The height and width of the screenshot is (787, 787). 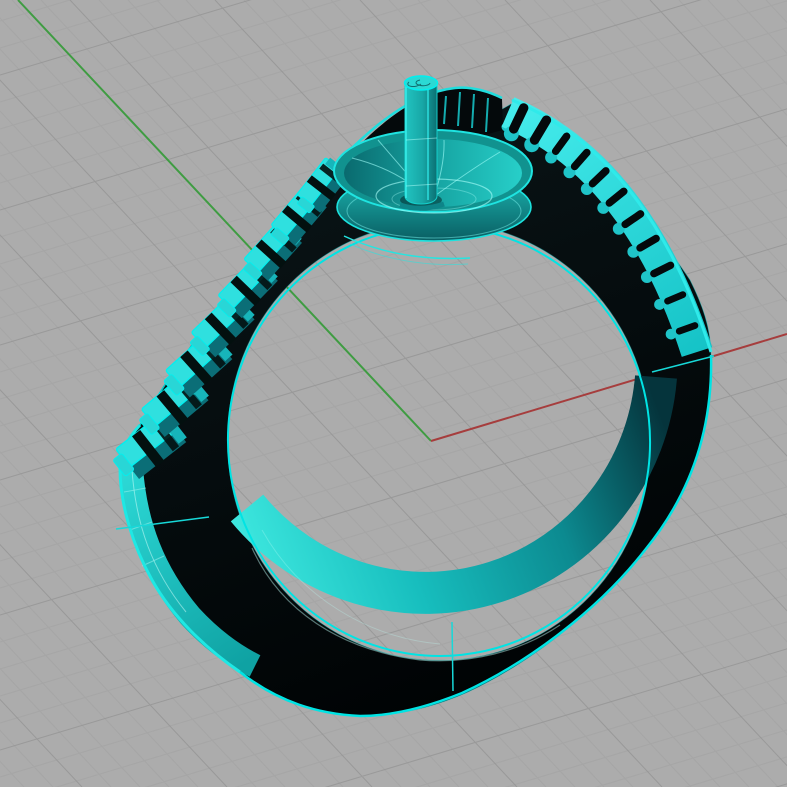 What do you see at coordinates (422, 143) in the screenshot?
I see `center-peg` at bounding box center [422, 143].